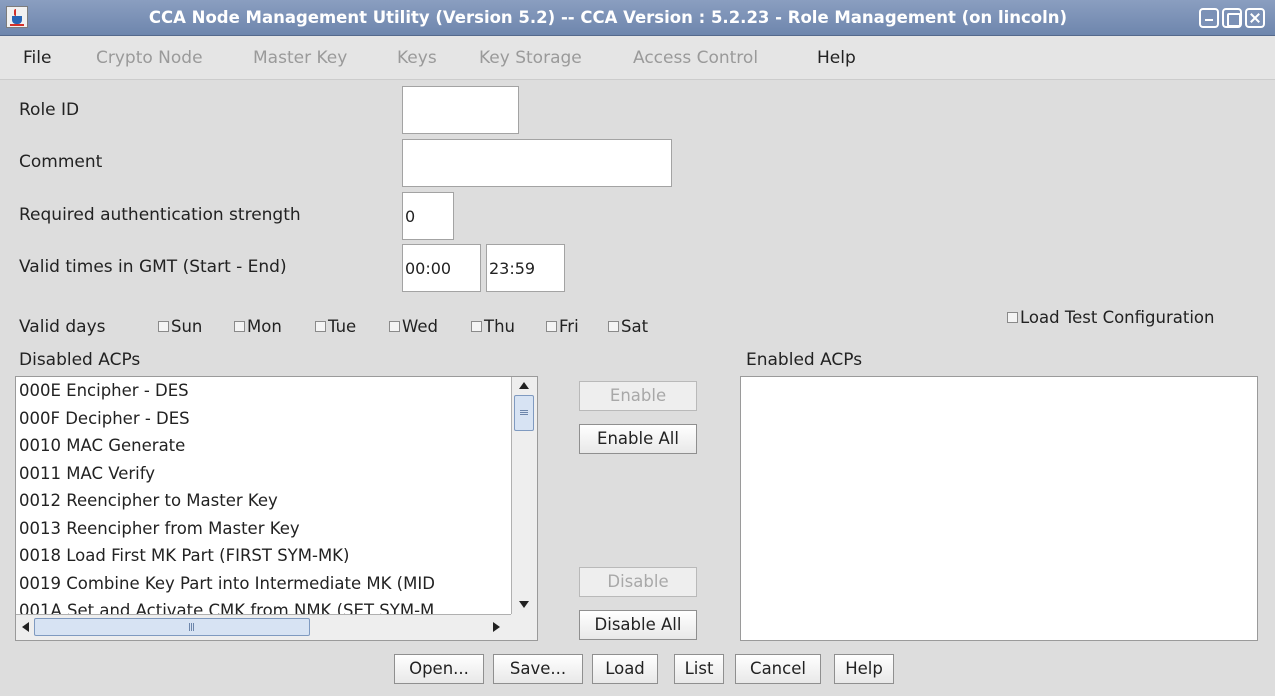 The image size is (1275, 696). Describe the element at coordinates (638, 625) in the screenshot. I see `disable-all-button: Disable All` at that location.